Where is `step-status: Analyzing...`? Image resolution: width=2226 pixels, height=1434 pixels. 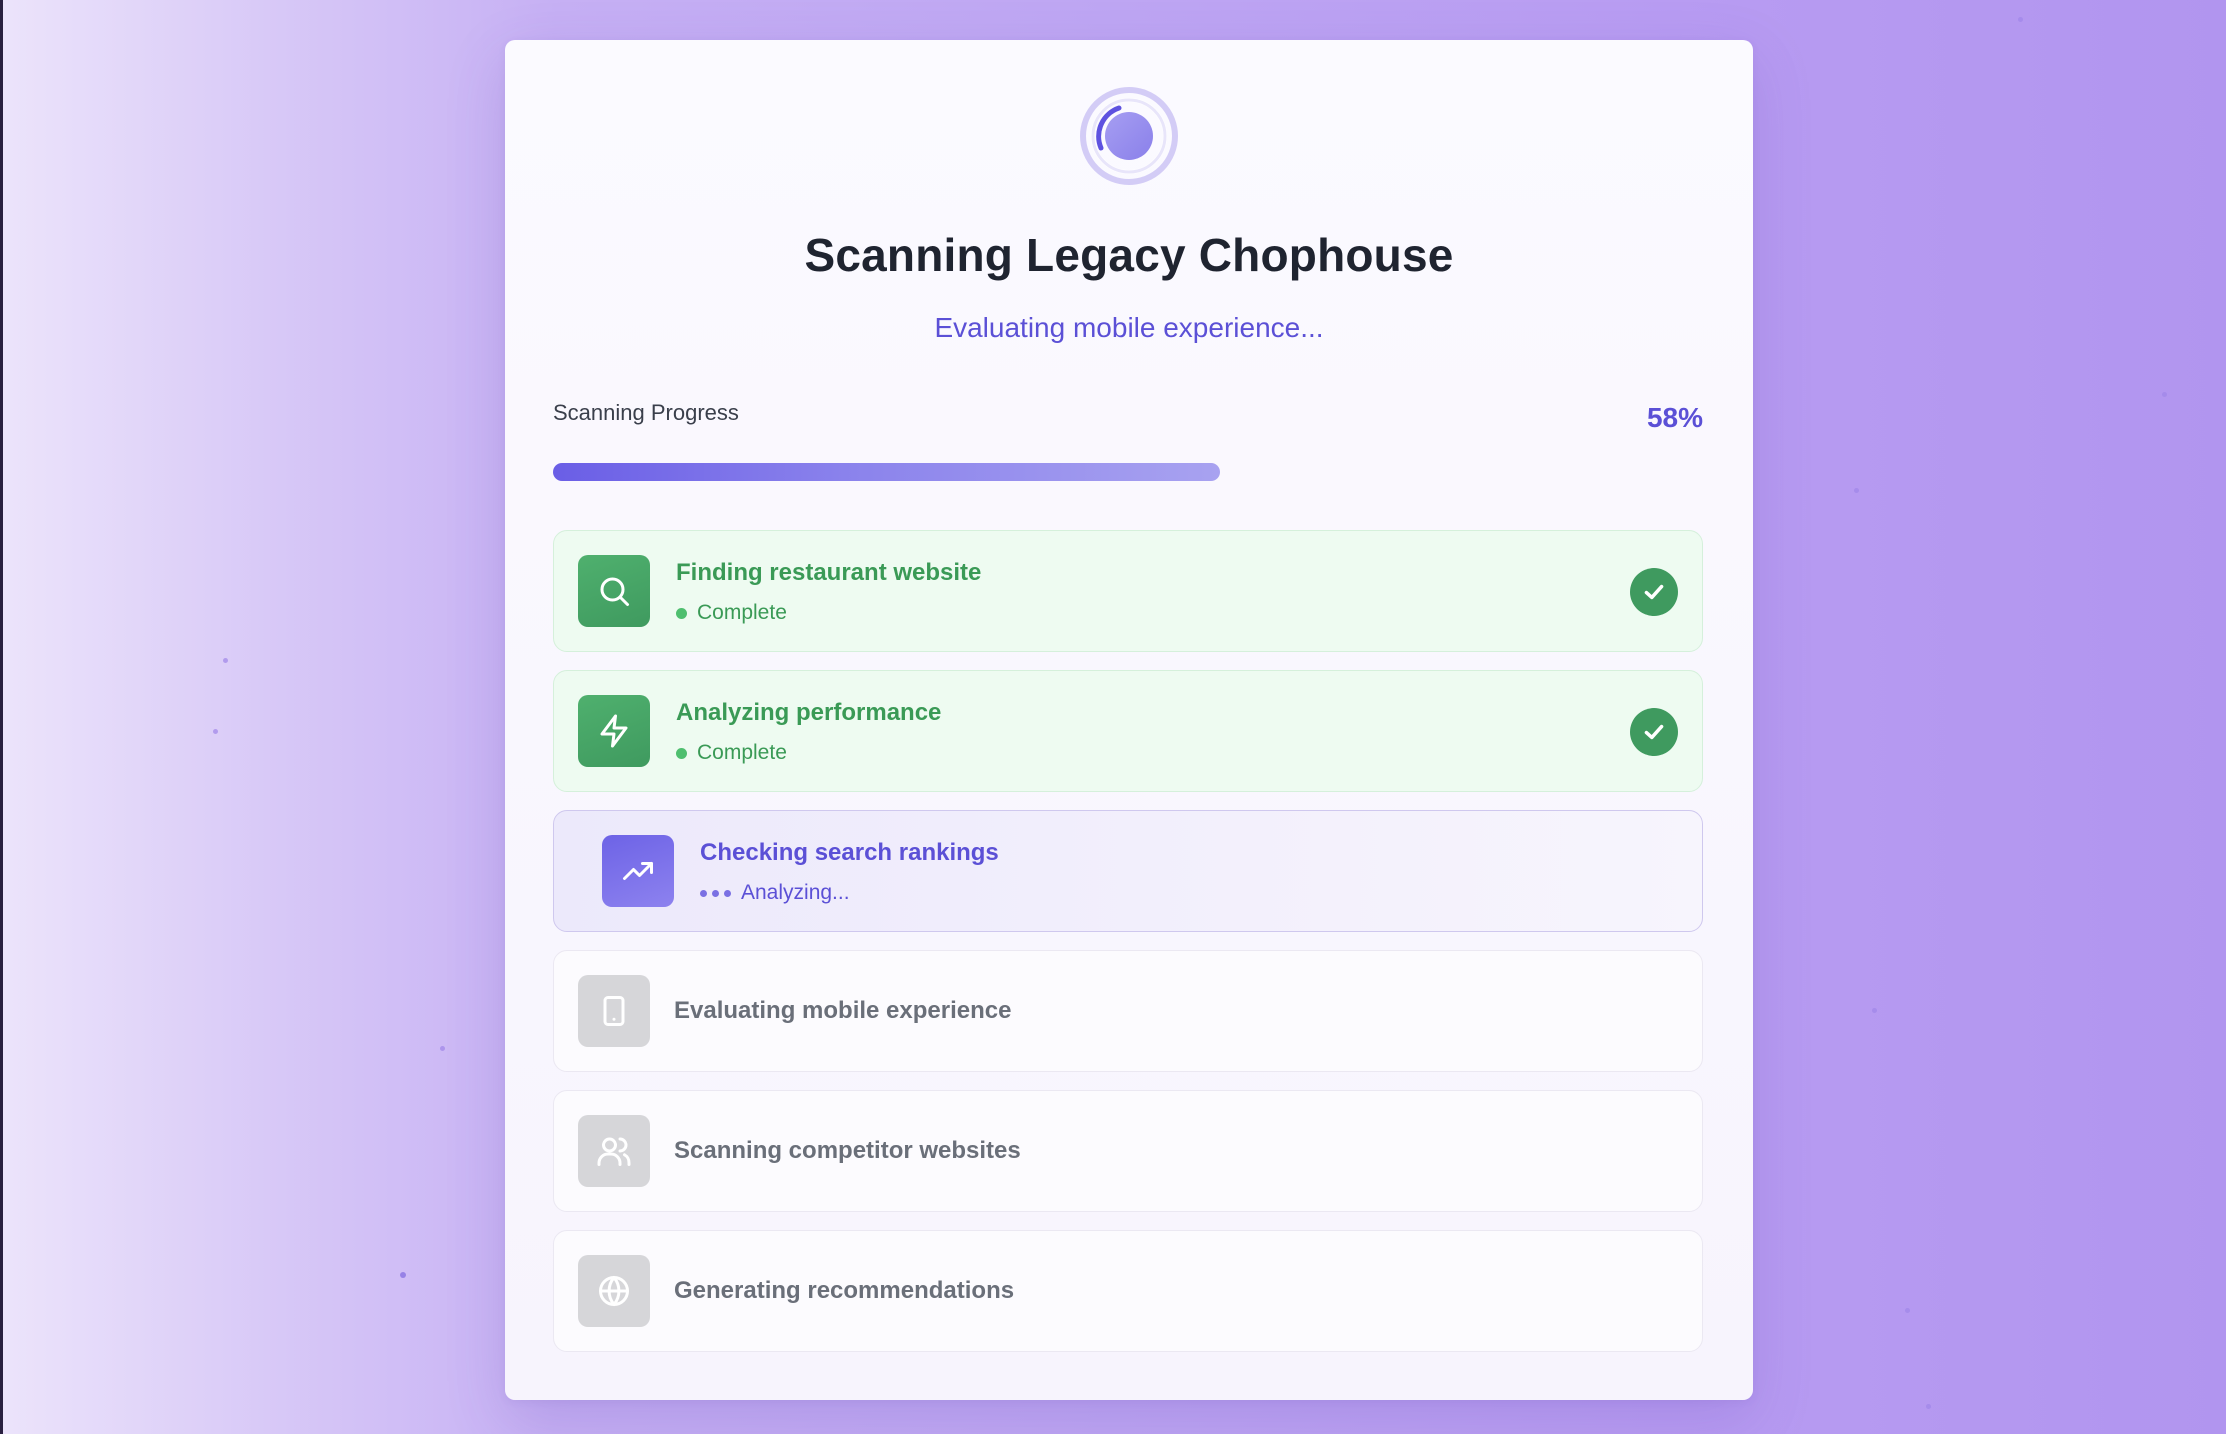 step-status: Analyzing... is located at coordinates (775, 893).